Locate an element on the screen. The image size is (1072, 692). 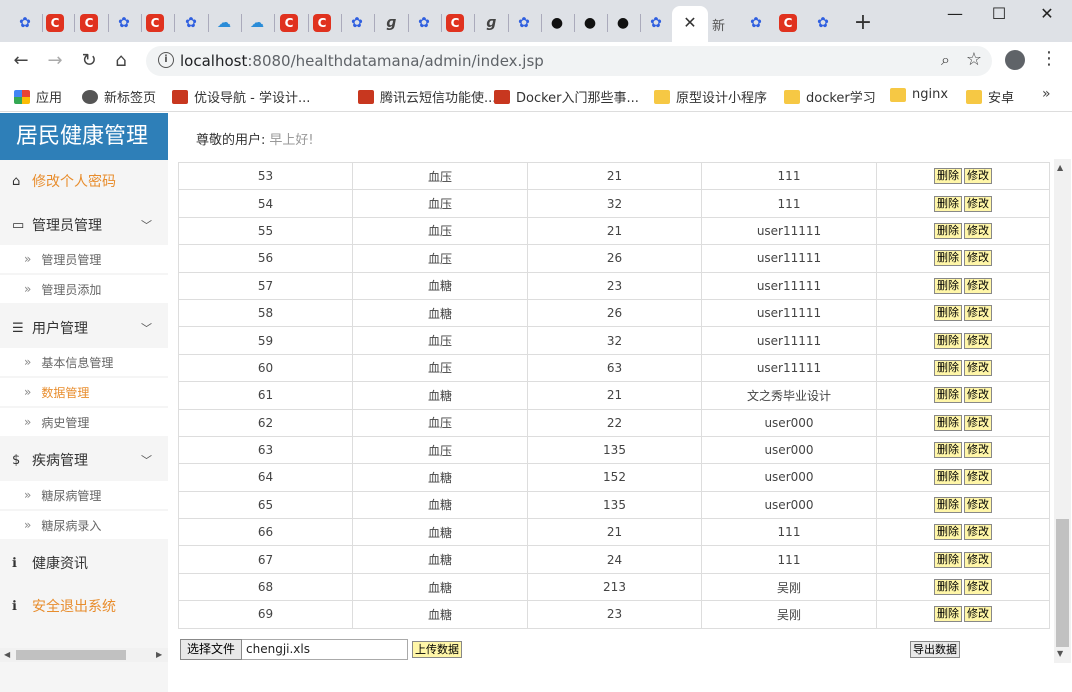
sidebar-item-basic-info: » 基本信息管理 is located at coordinates (84, 362).